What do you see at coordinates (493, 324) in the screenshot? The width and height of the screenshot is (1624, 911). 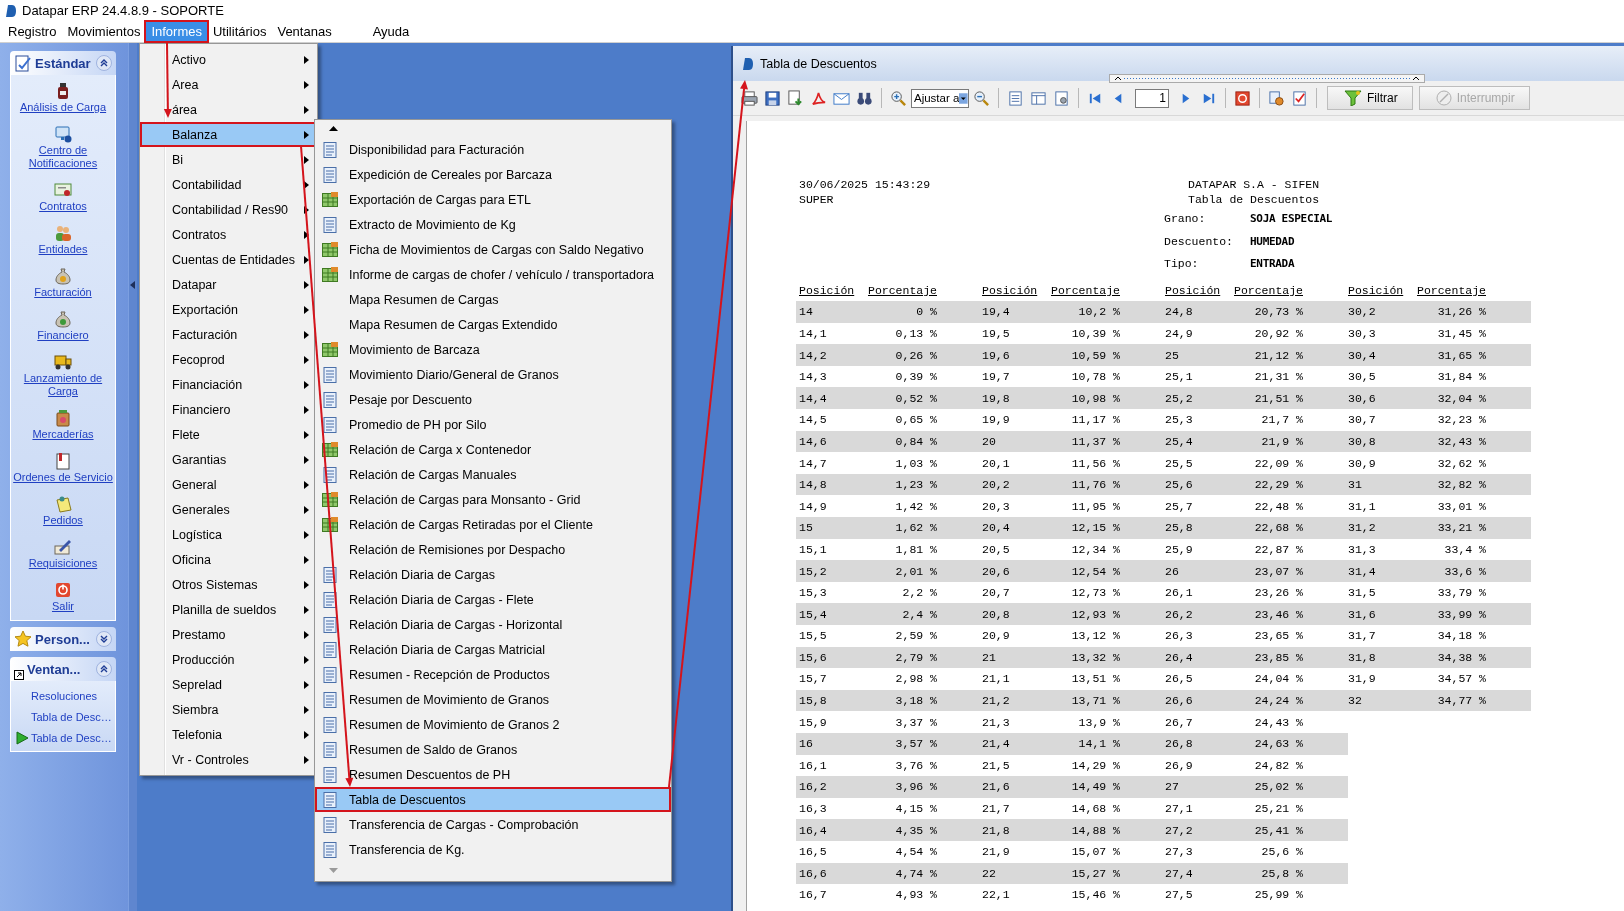 I see `menu-item: Mapa Resumen de Cargas Extendido` at bounding box center [493, 324].